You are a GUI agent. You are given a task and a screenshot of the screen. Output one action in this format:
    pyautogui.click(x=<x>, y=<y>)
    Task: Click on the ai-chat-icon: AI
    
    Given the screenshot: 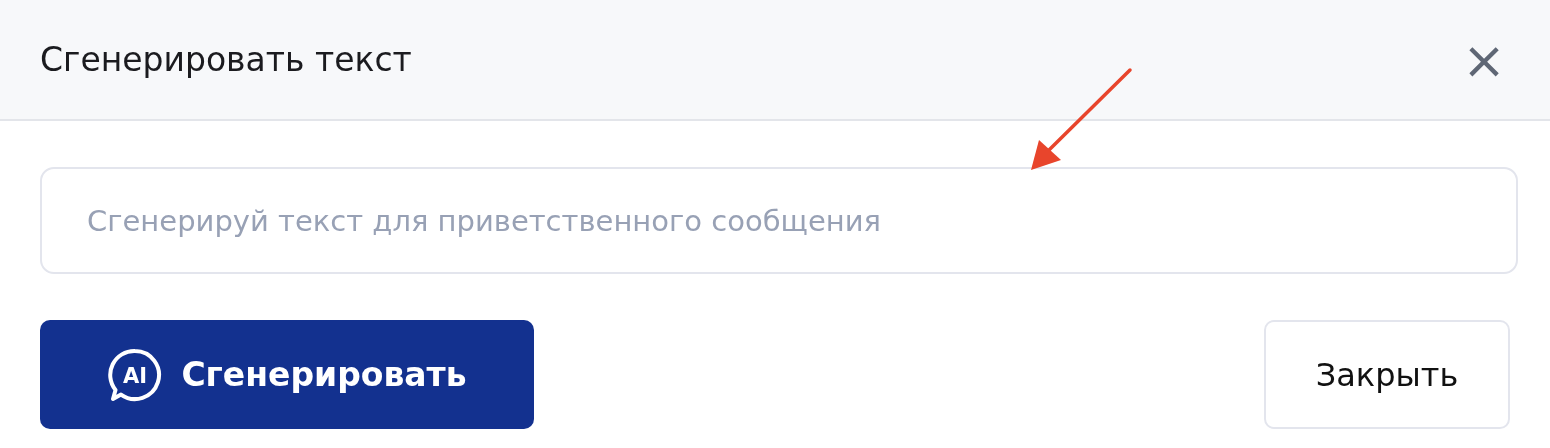 What is the action you would take?
    pyautogui.click(x=135, y=374)
    